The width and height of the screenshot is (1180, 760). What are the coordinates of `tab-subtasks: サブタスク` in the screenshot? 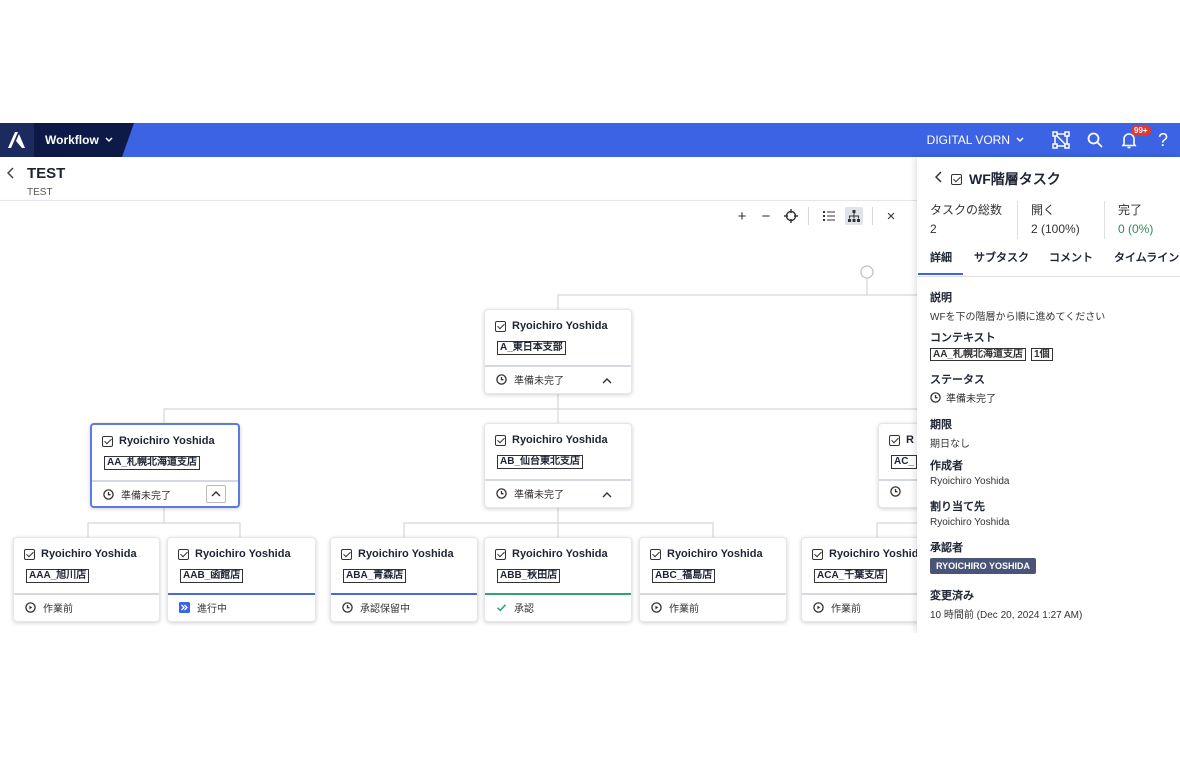 It's located at (1001, 257).